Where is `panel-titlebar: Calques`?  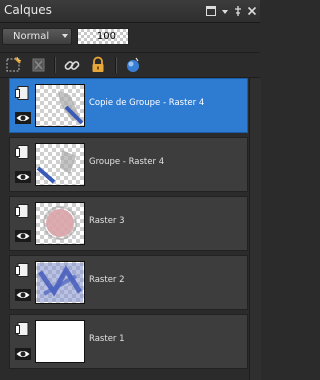
panel-titlebar: Calques is located at coordinates (130, 11).